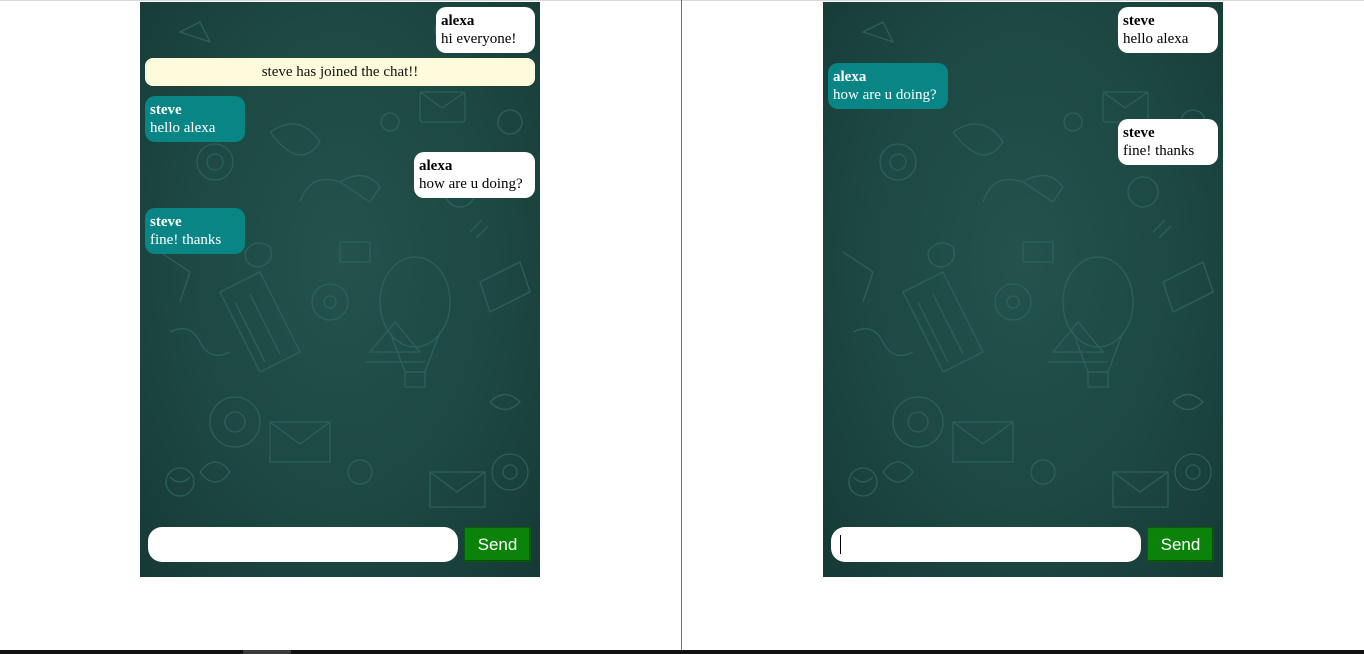  What do you see at coordinates (681, 325) in the screenshot?
I see `window-divider` at bounding box center [681, 325].